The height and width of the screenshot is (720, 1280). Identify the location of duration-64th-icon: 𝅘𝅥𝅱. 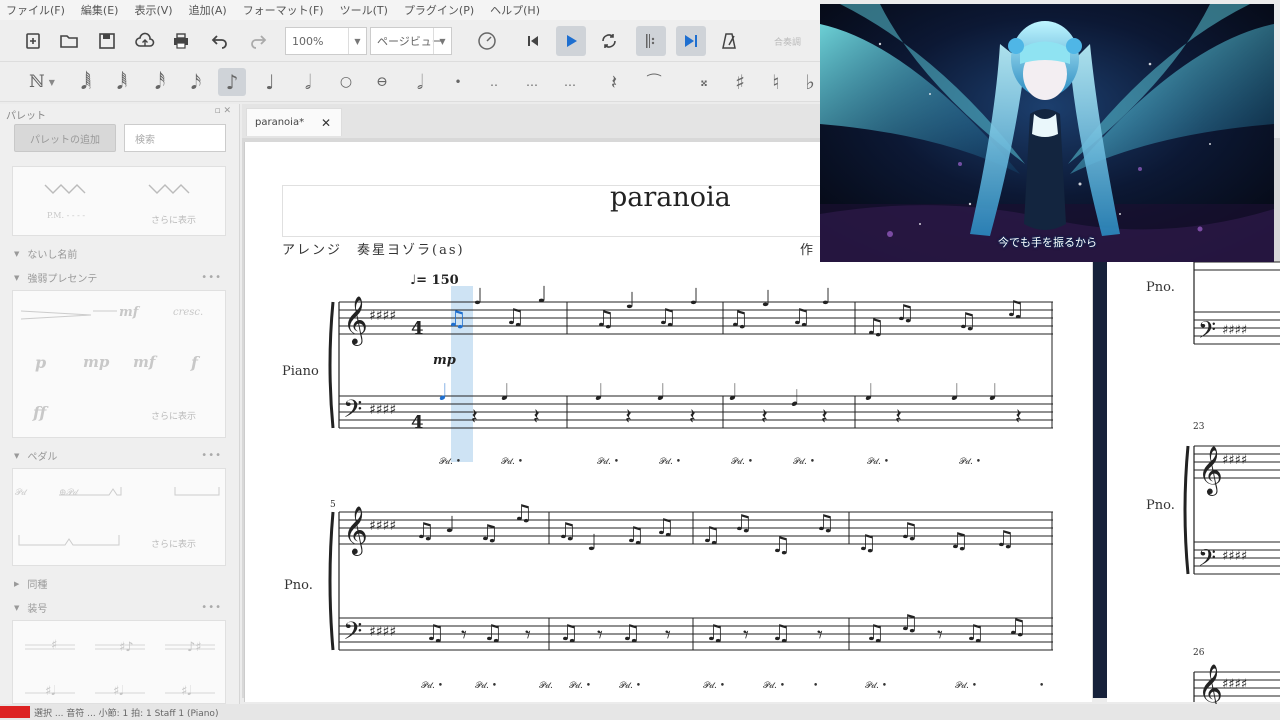
(122, 82).